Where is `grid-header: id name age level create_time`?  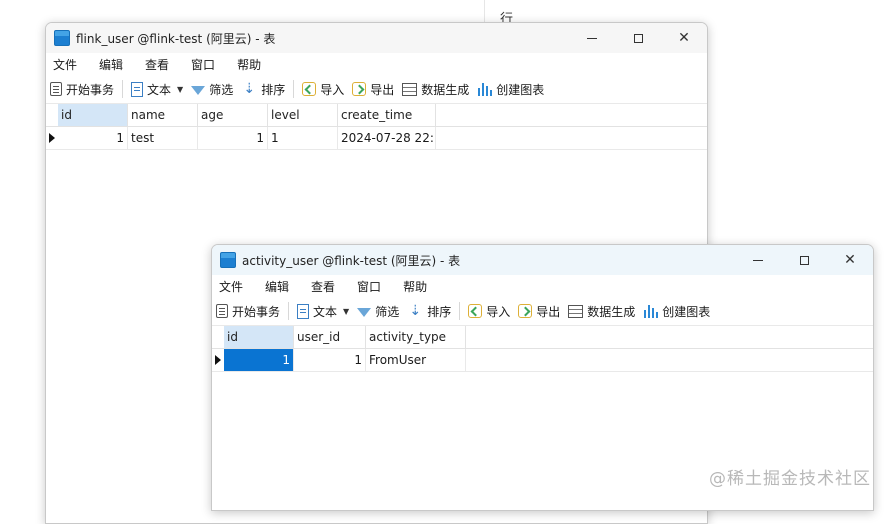 grid-header: id name age level create_time is located at coordinates (376, 115).